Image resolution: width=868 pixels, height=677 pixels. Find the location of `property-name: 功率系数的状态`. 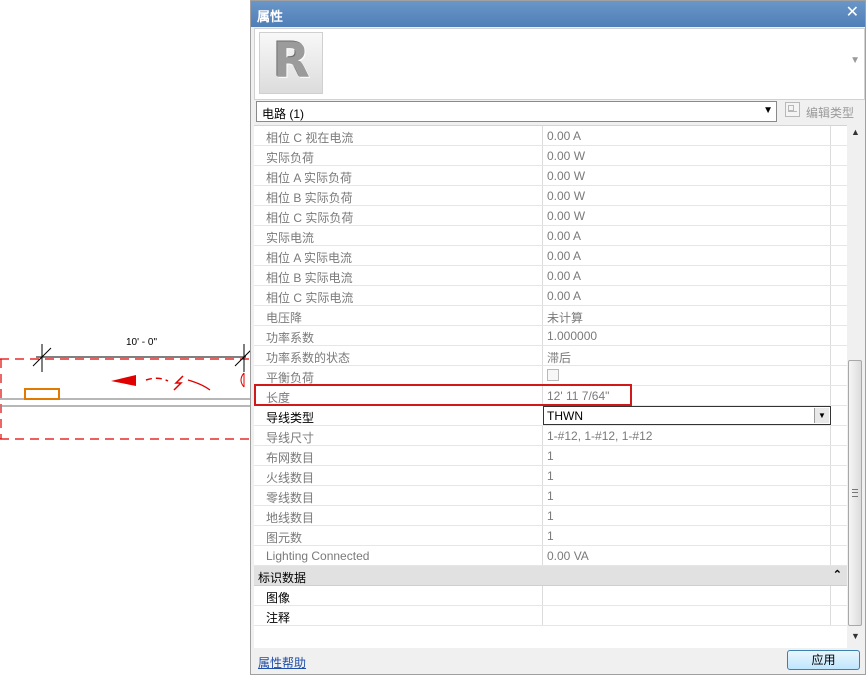

property-name: 功率系数的状态 is located at coordinates (308, 358).